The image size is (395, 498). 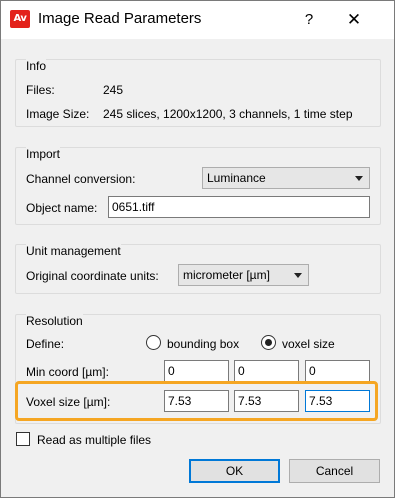 What do you see at coordinates (67, 372) in the screenshot?
I see `min-coord-label: Min coord [µm]:` at bounding box center [67, 372].